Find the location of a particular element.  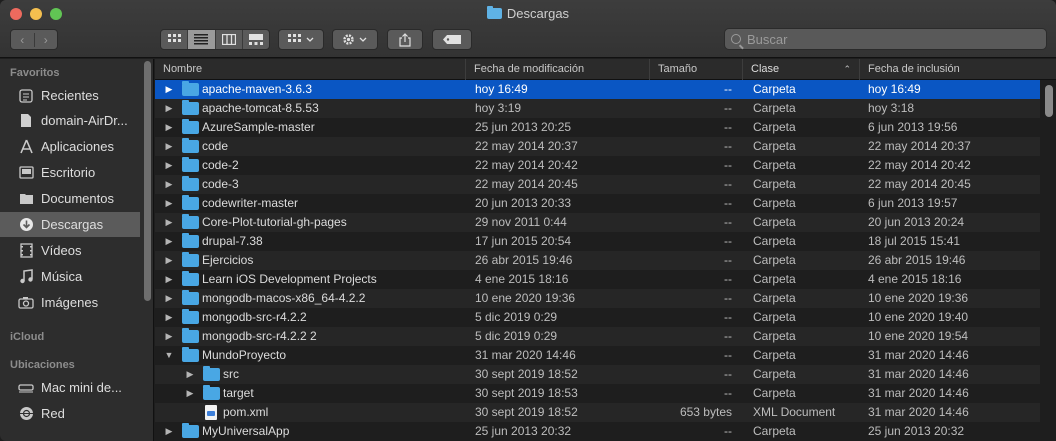

file-name: target is located at coordinates (238, 393).